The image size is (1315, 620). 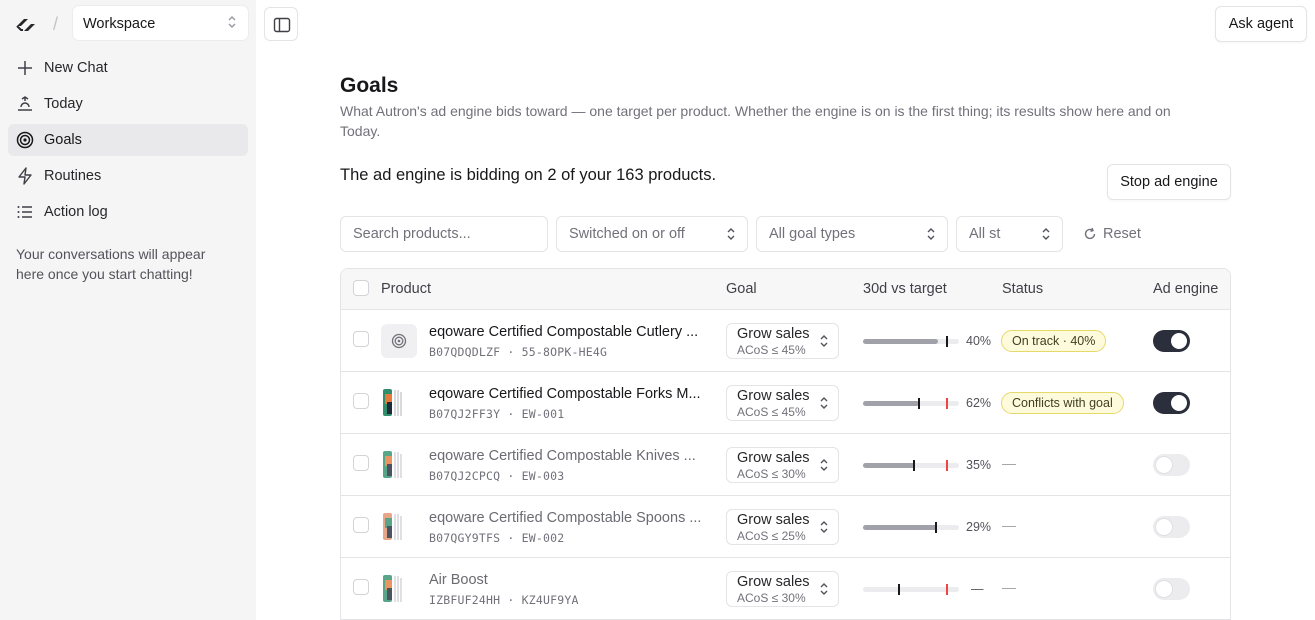 What do you see at coordinates (518, 352) in the screenshot?
I see `product-identifiers: B07QDQDLZF · 55-8OPK-HE4G` at bounding box center [518, 352].